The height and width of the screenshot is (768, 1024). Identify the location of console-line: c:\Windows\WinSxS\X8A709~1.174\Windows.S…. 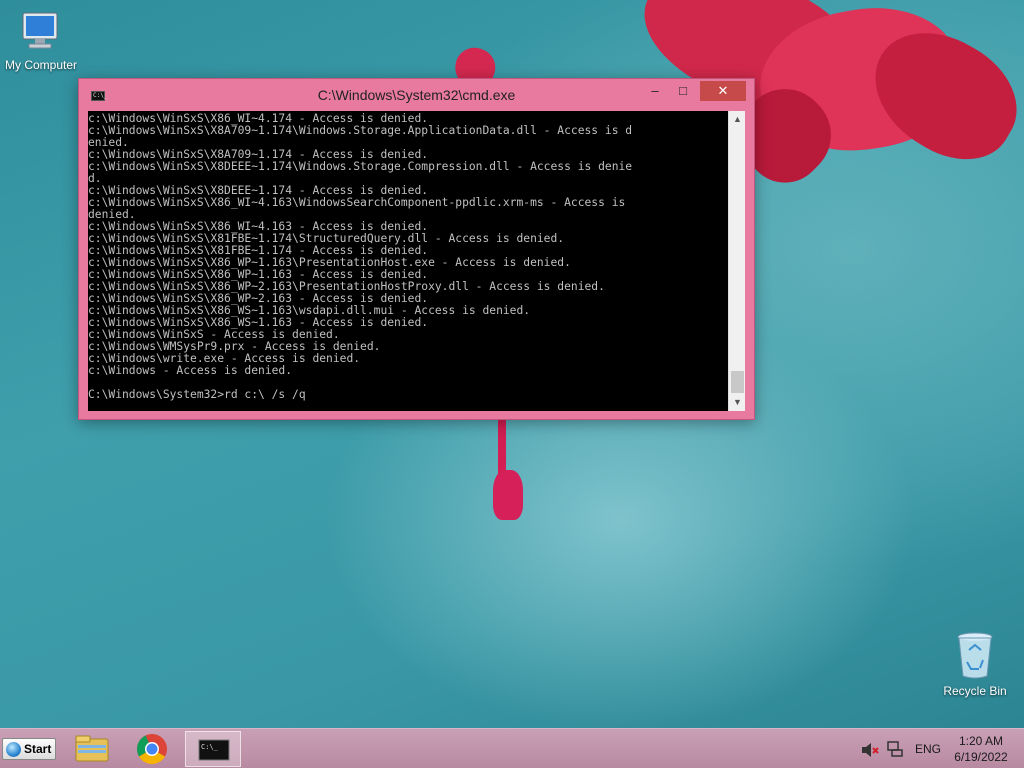
(360, 130).